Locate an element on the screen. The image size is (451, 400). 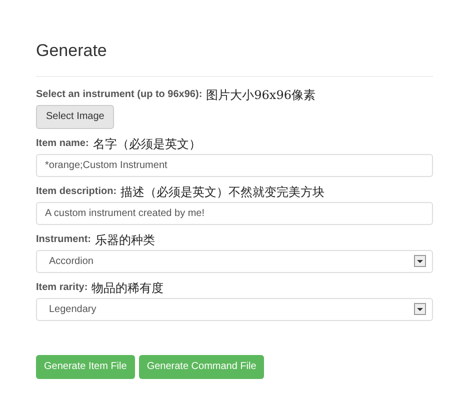
dropdown-field: Accordion is located at coordinates (234, 261).